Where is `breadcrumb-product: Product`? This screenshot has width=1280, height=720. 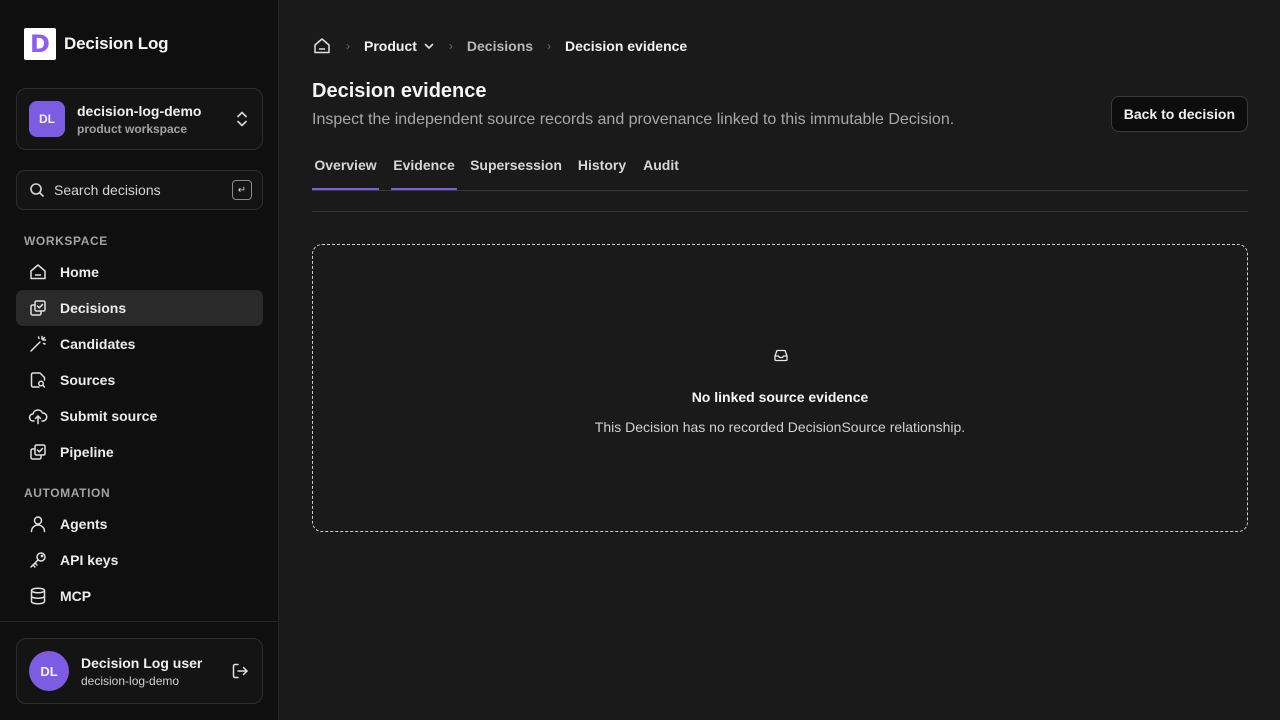
breadcrumb-product: Product is located at coordinates (390, 46).